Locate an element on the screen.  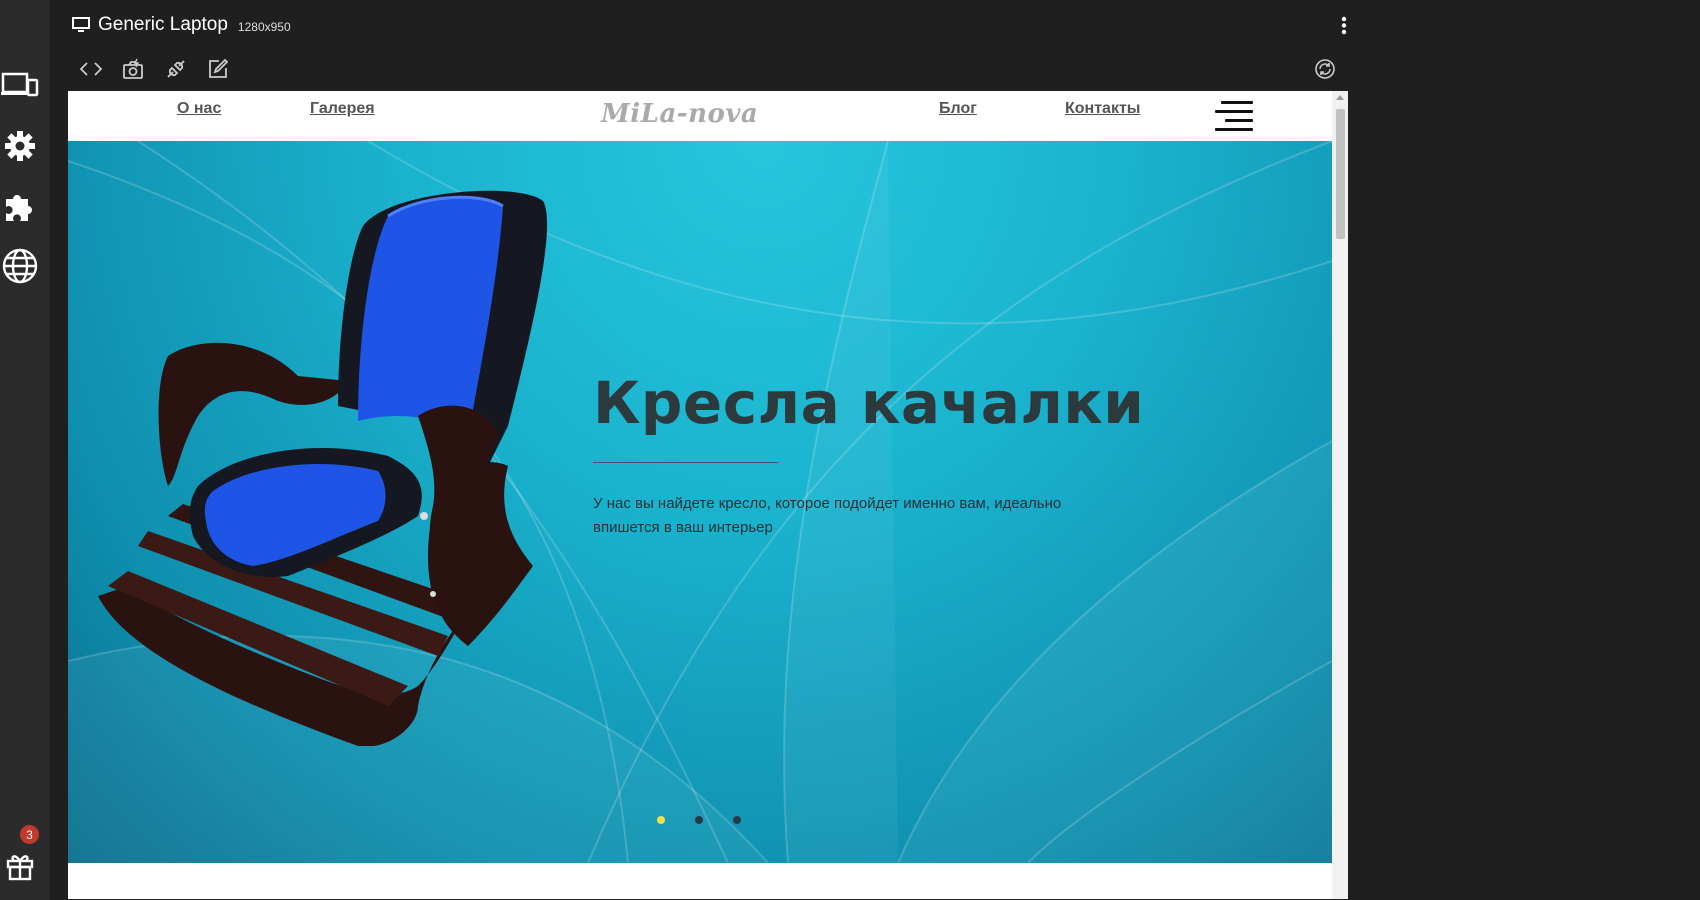
site-logo: MiLa-nova is located at coordinates (679, 114).